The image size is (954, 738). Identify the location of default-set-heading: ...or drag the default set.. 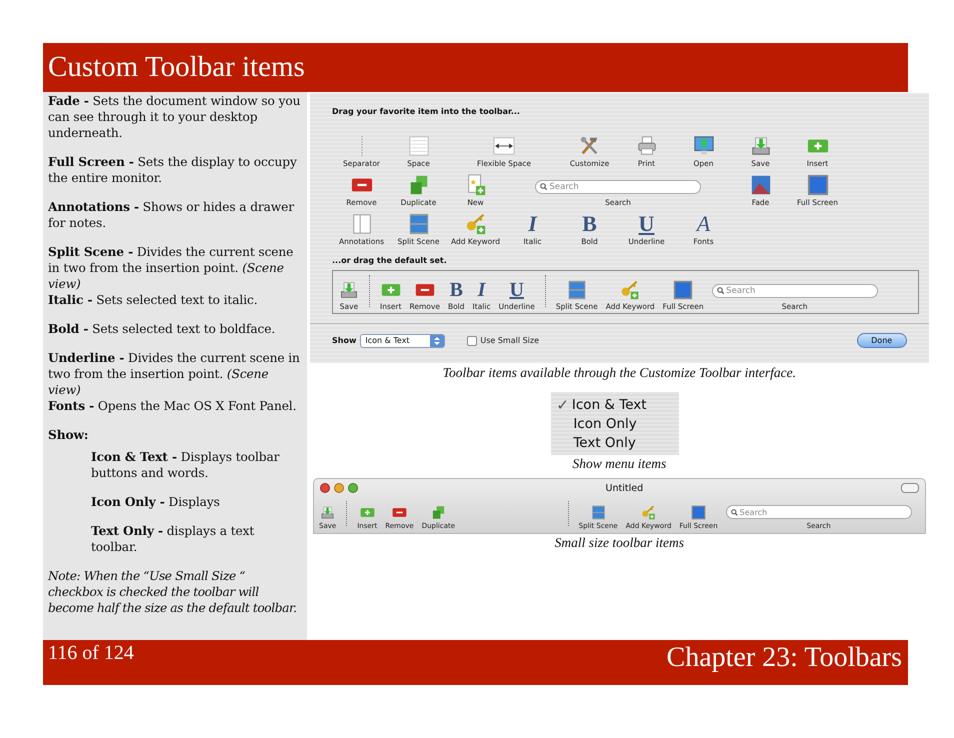
(390, 260).